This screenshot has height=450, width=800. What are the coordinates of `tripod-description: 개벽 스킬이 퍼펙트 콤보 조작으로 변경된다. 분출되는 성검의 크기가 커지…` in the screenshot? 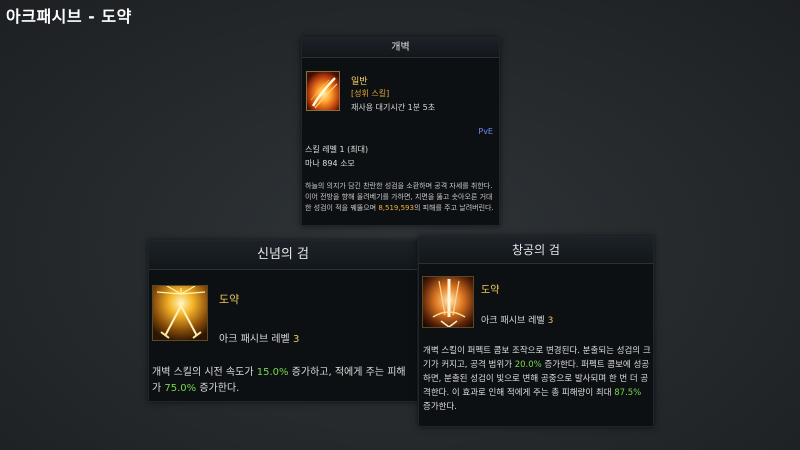 It's located at (537, 379).